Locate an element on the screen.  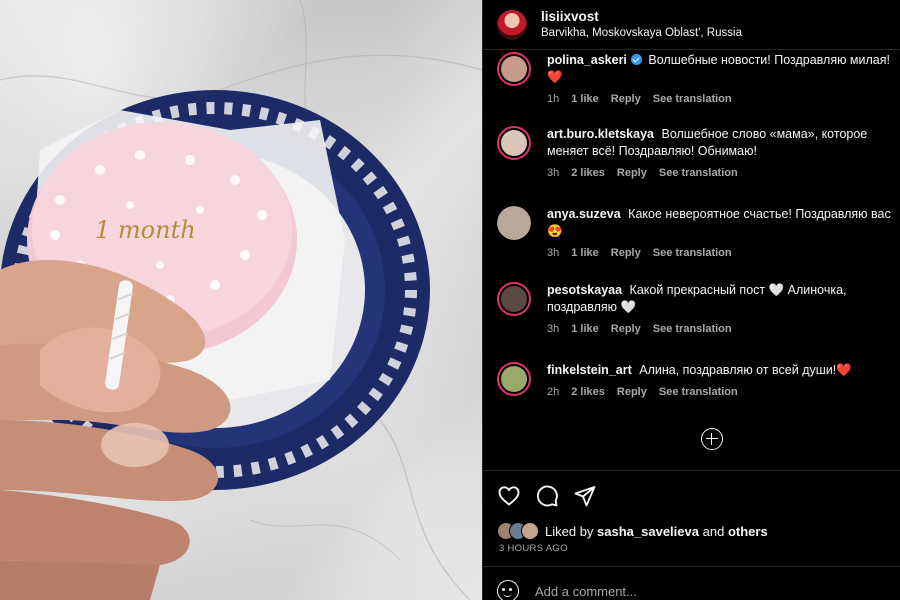
cake-inscription: 1 month is located at coordinates (145, 230).